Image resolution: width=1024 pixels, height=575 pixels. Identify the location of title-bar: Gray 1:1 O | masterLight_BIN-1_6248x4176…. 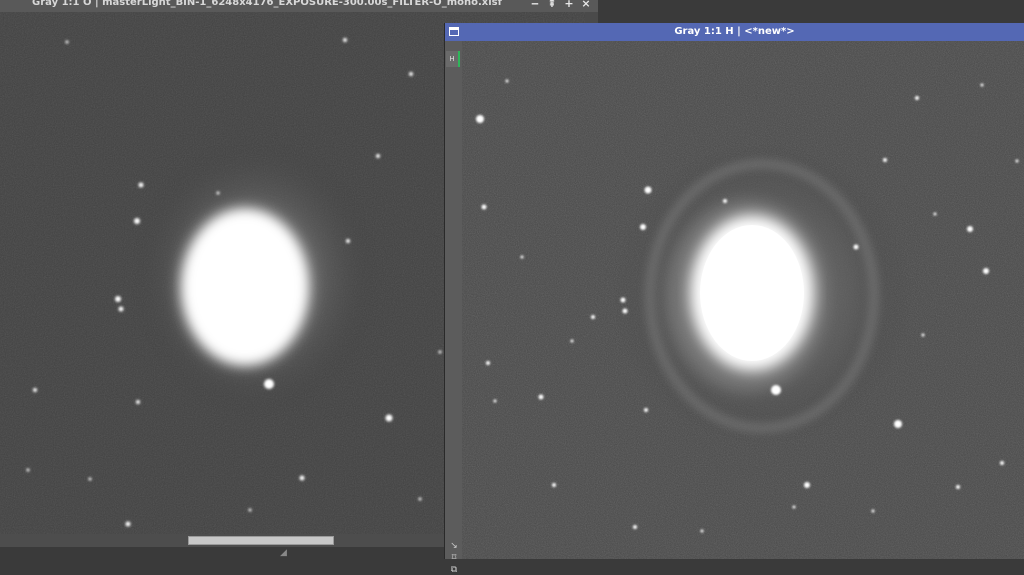
(299, 6).